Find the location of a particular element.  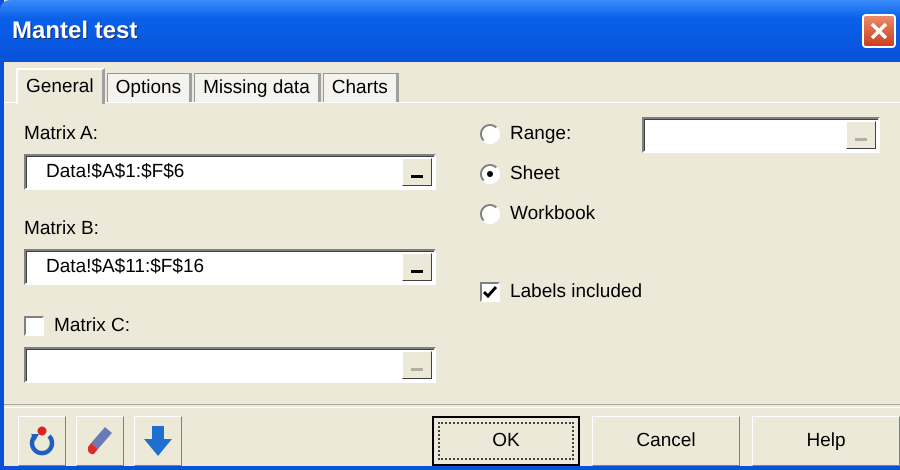

tab: Missing data is located at coordinates (257, 87).